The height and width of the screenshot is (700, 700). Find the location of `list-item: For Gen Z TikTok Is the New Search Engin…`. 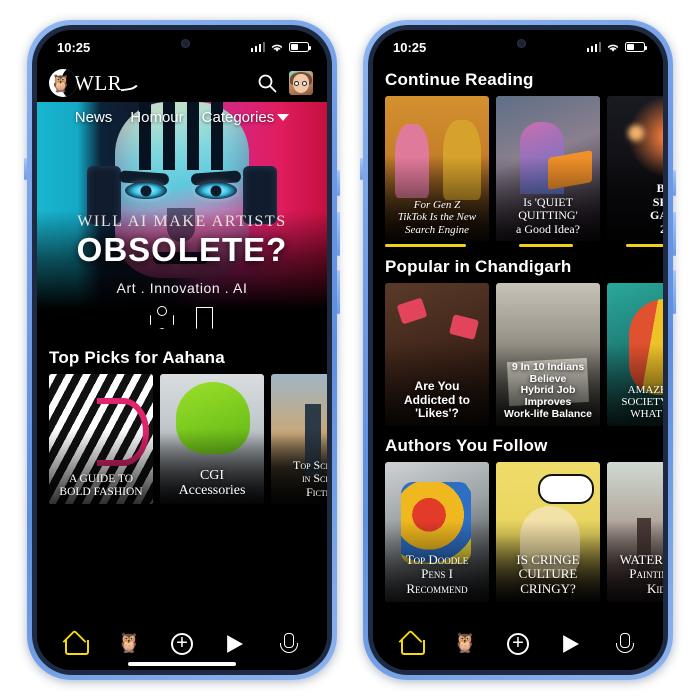

list-item: For Gen Z TikTok Is the New Search Engin… is located at coordinates (437, 168).